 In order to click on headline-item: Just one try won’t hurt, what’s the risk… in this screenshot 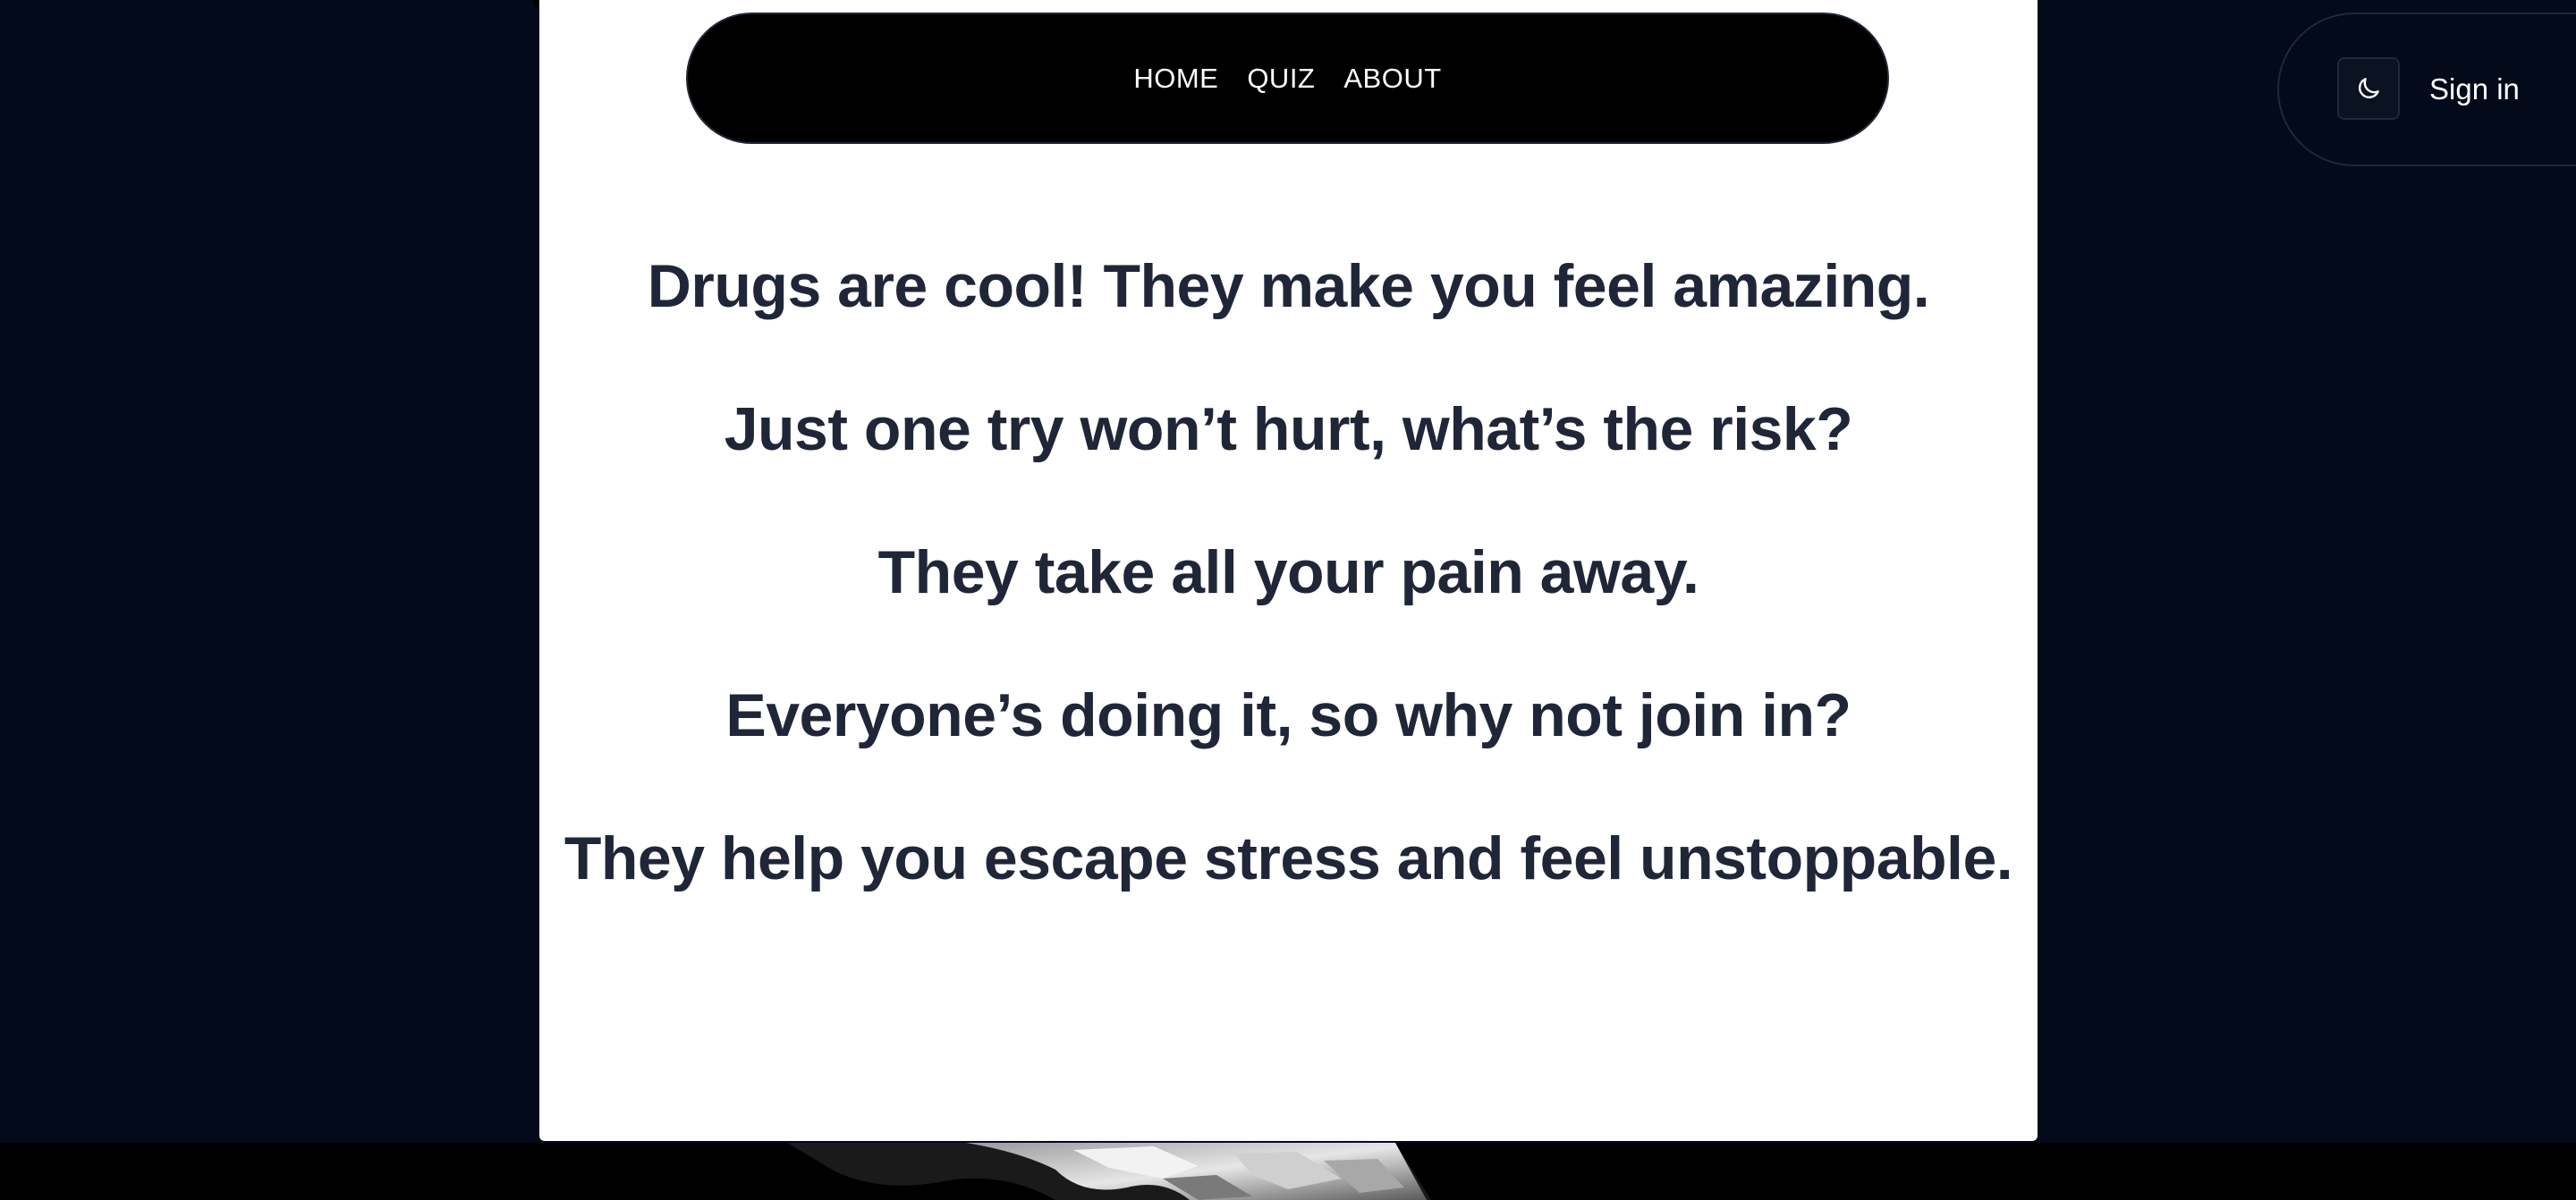, I will do `click(1288, 429)`.